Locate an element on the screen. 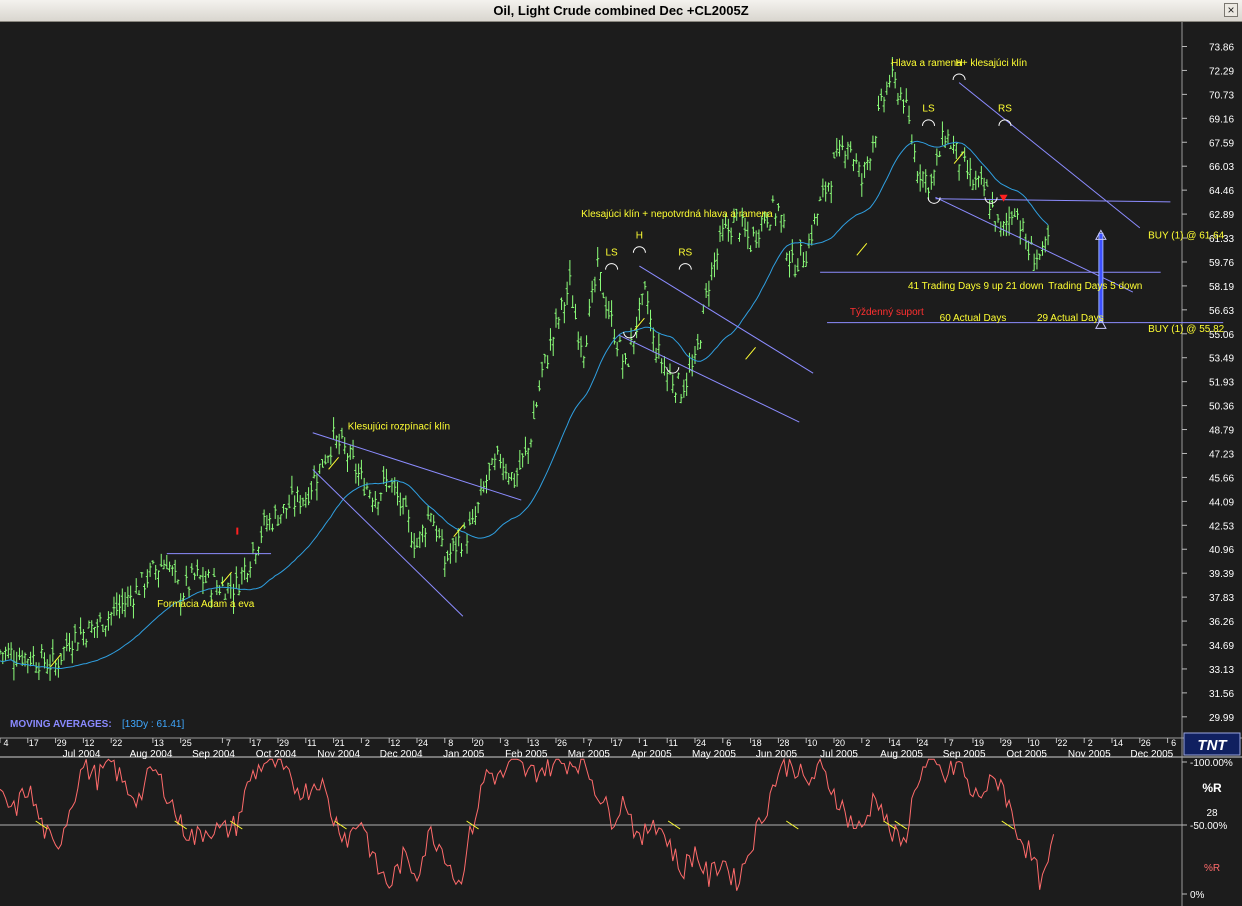  time-day-label: 6 is located at coordinates (728, 743).